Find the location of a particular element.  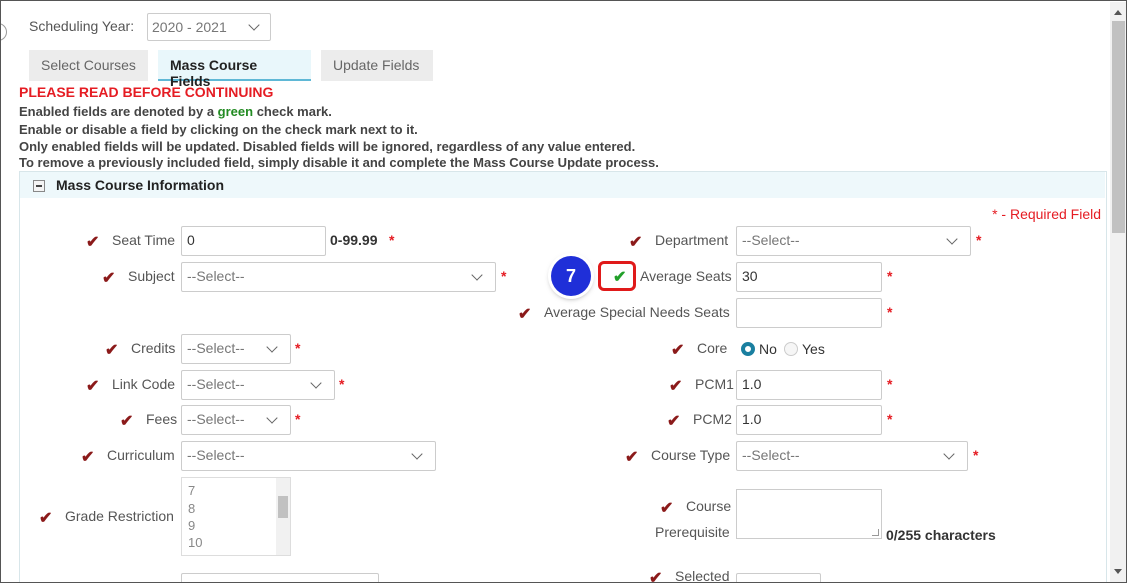

notice-green-word: green is located at coordinates (235, 111).